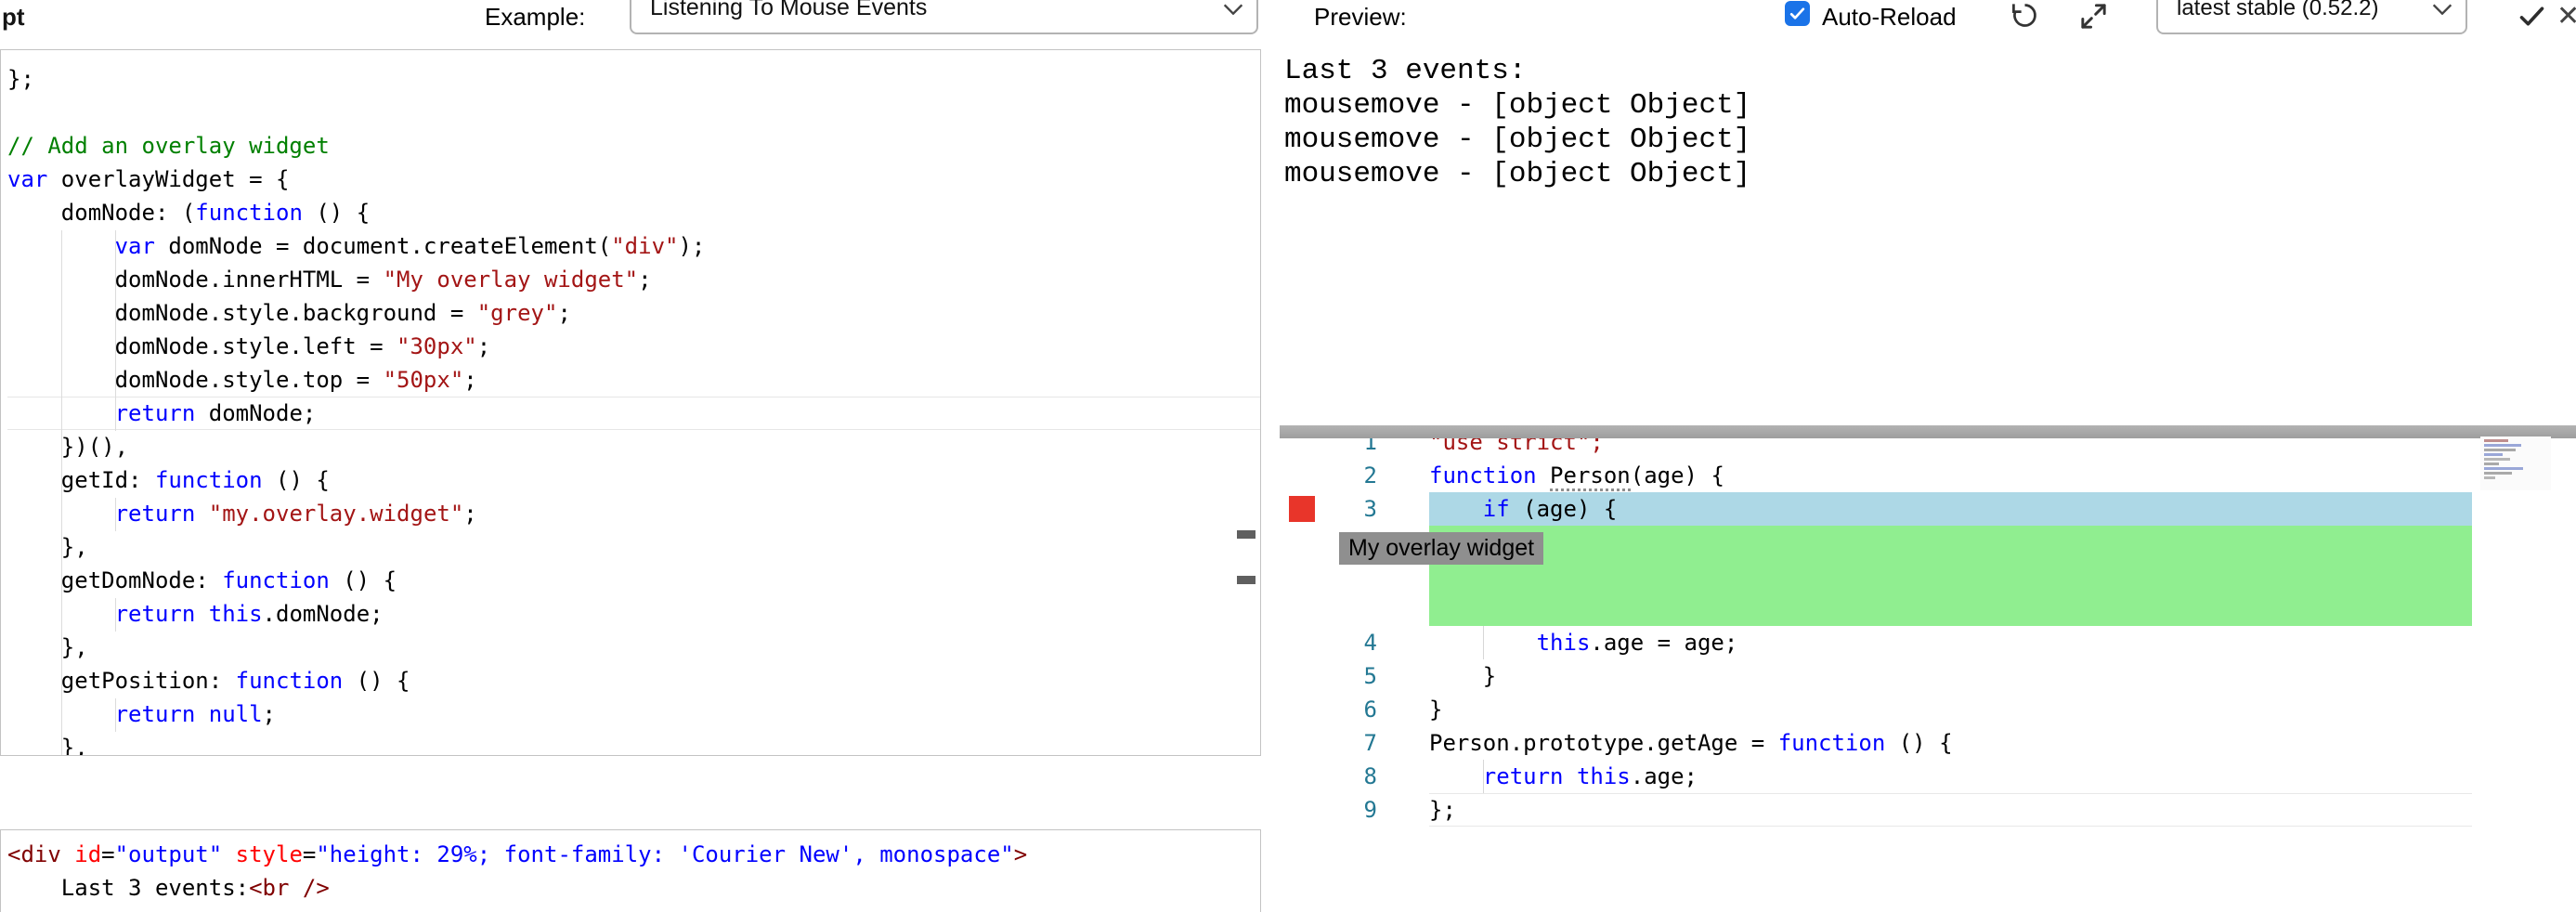  I want to click on code-line: Last 3 events:<br />, so click(633, 888).